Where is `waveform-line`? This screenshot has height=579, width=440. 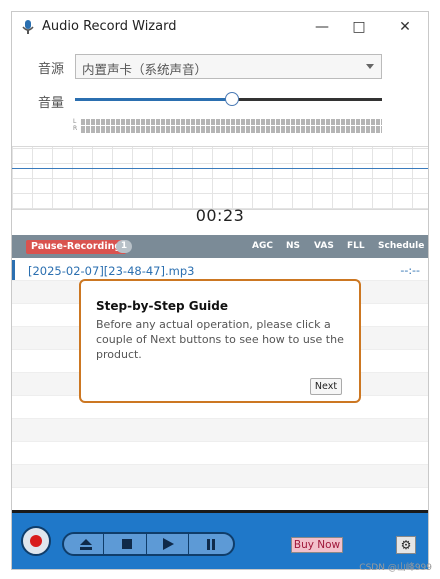 waveform-line is located at coordinates (220, 168).